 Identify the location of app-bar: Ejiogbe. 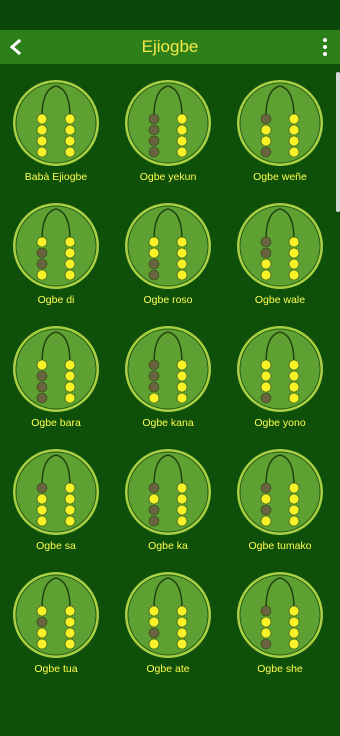
(170, 47).